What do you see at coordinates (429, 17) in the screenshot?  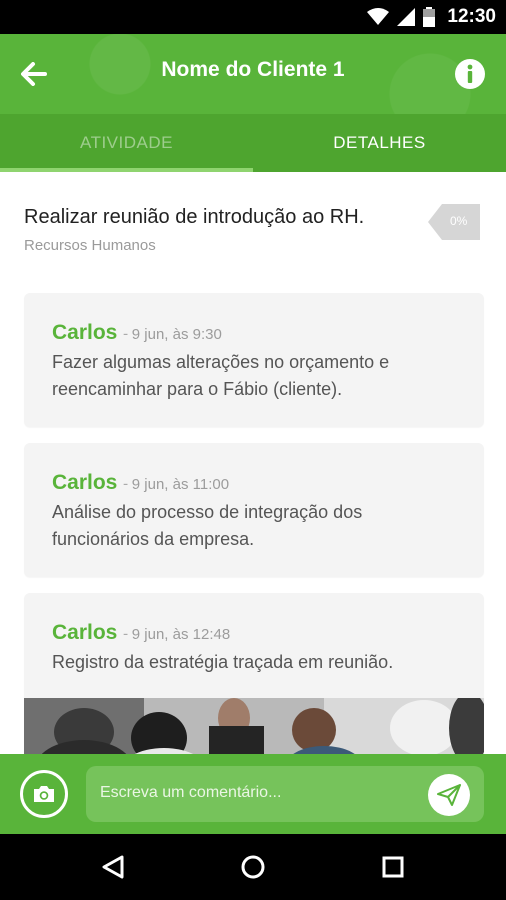 I see `battery-icon` at bounding box center [429, 17].